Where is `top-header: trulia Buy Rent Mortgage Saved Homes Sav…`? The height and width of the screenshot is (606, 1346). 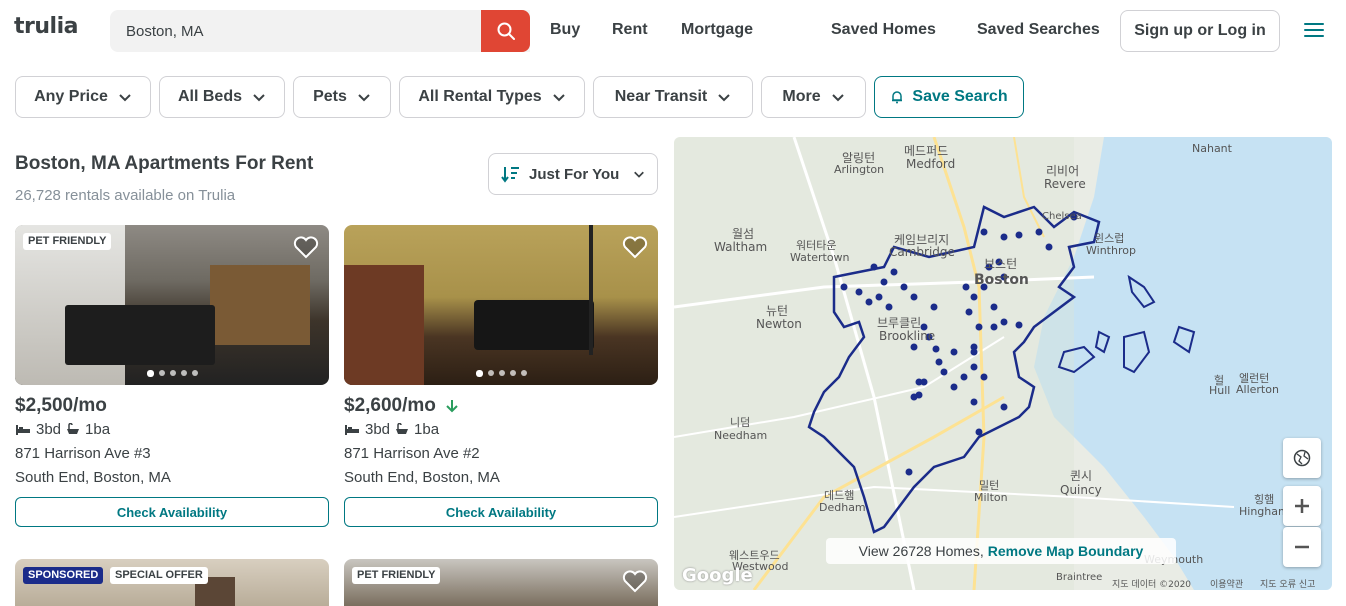
top-header: trulia Buy Rent Mortgage Saved Homes Sav… is located at coordinates (673, 31).